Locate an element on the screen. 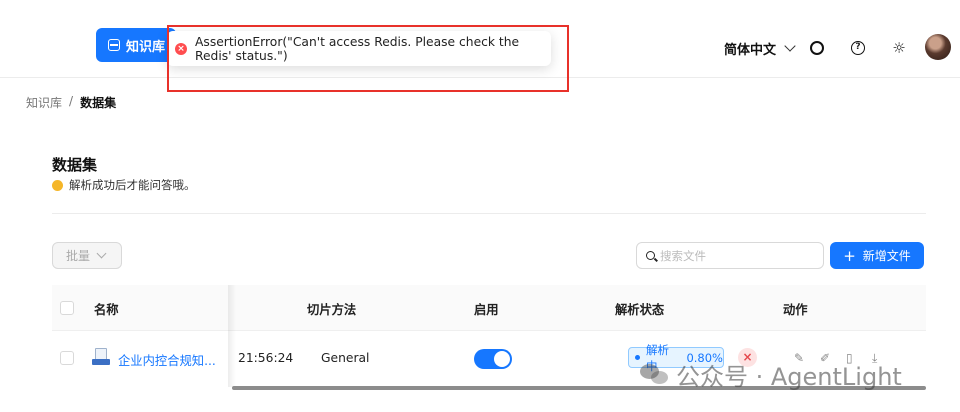 This screenshot has width=960, height=412. help-icon: ? is located at coordinates (858, 48).